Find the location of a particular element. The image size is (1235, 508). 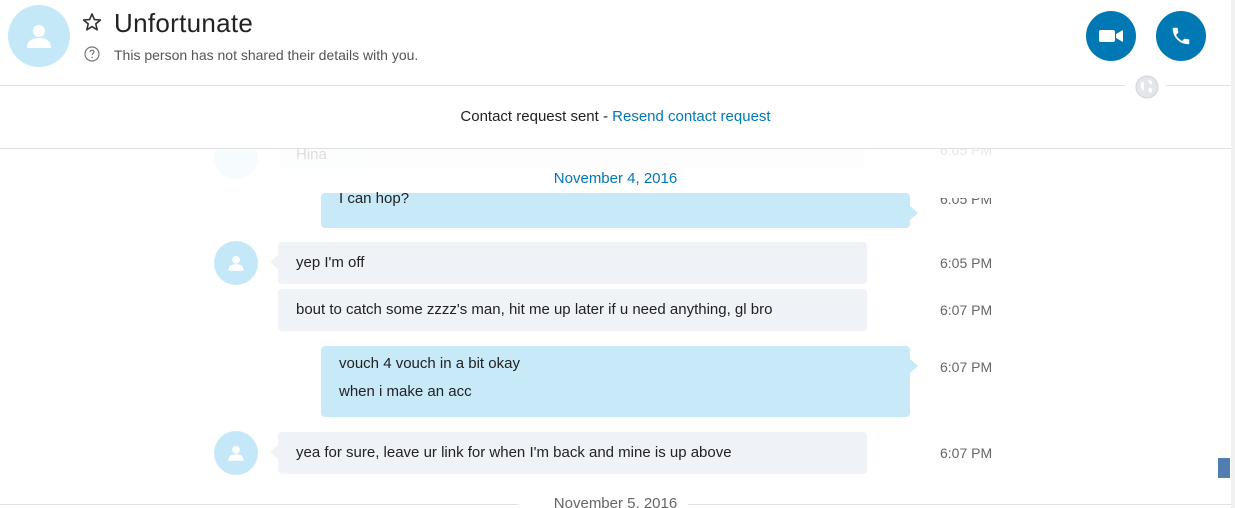

message-text: yep I'm off is located at coordinates (330, 262).